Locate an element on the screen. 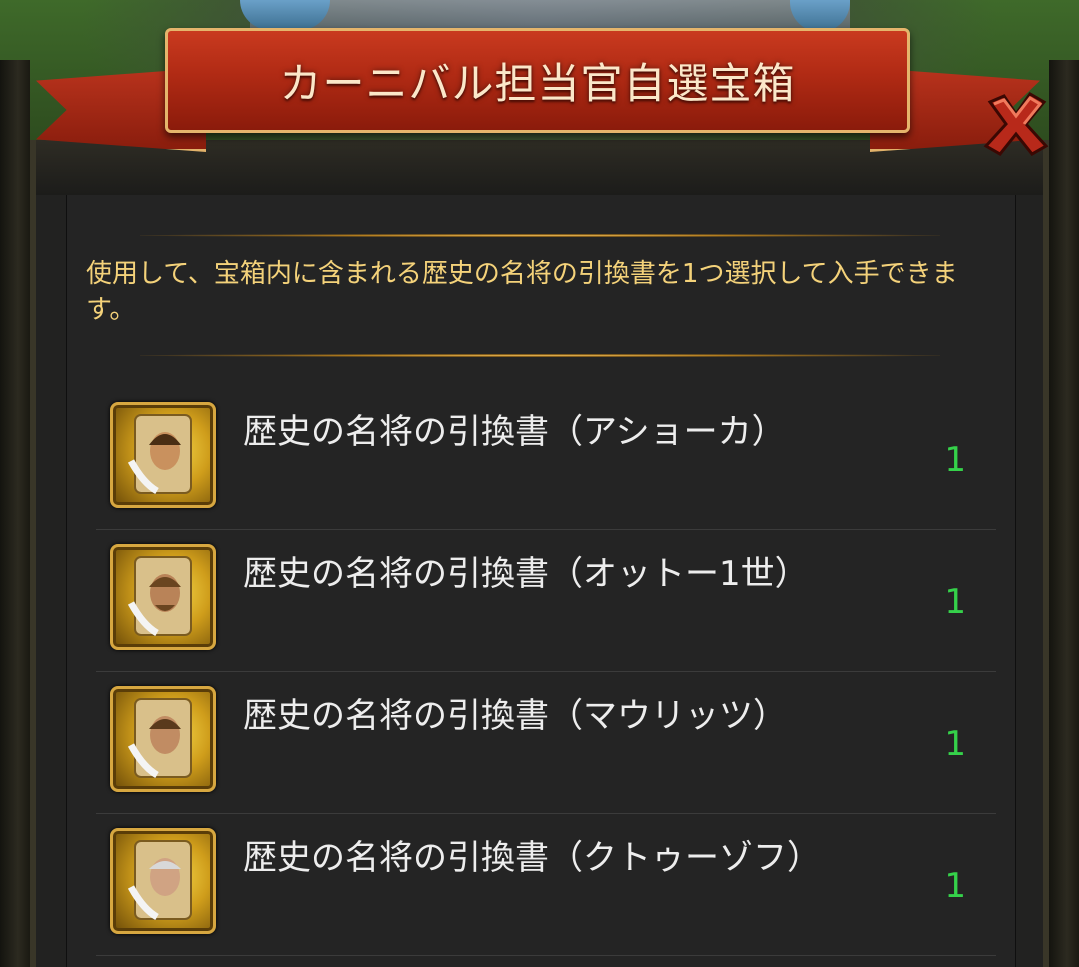 This screenshot has width=1079, height=967. divider-middle is located at coordinates (540, 355).